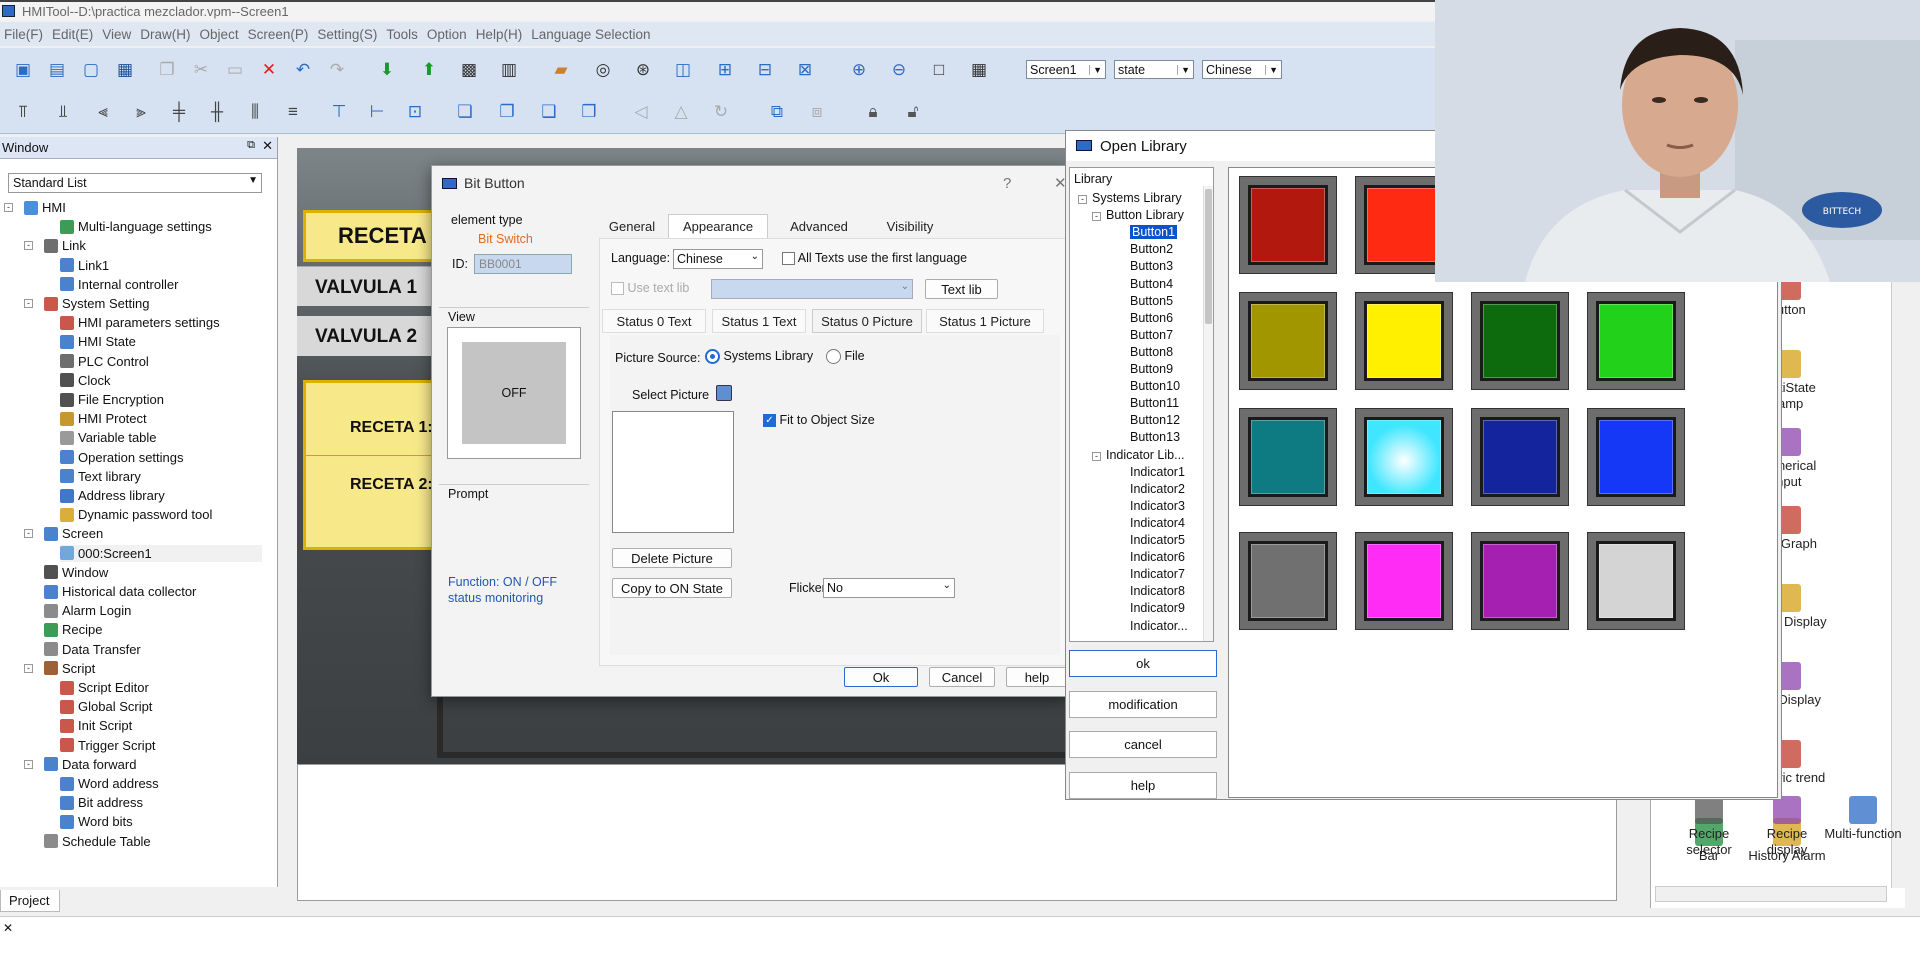  What do you see at coordinates (1157, 489) in the screenshot?
I see `library-tree-item: Indicator2` at bounding box center [1157, 489].